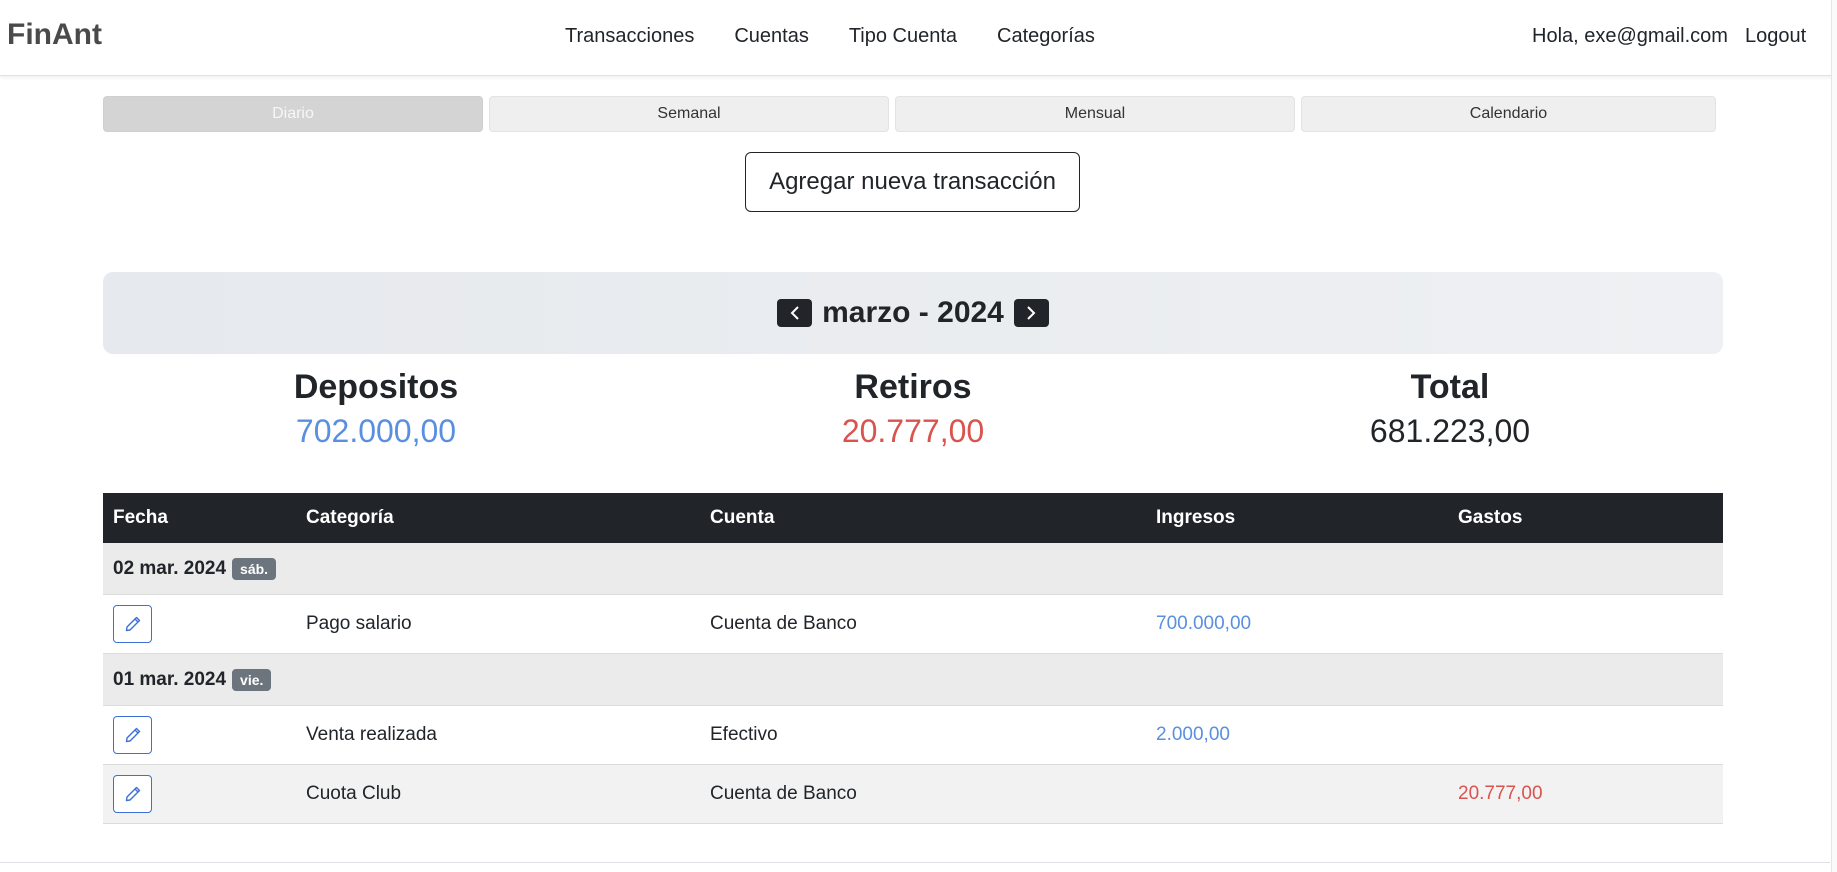 The width and height of the screenshot is (1837, 872). Describe the element at coordinates (1095, 114) in the screenshot. I see `tab-mensual: Mensual` at that location.